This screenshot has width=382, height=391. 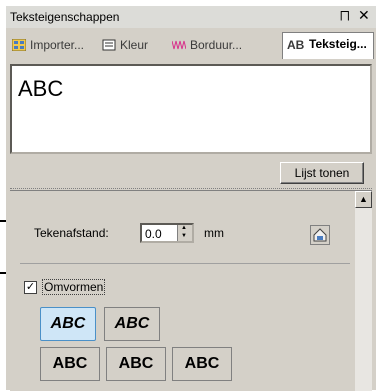 I want to click on transform-label: Omvormen, so click(x=74, y=287).